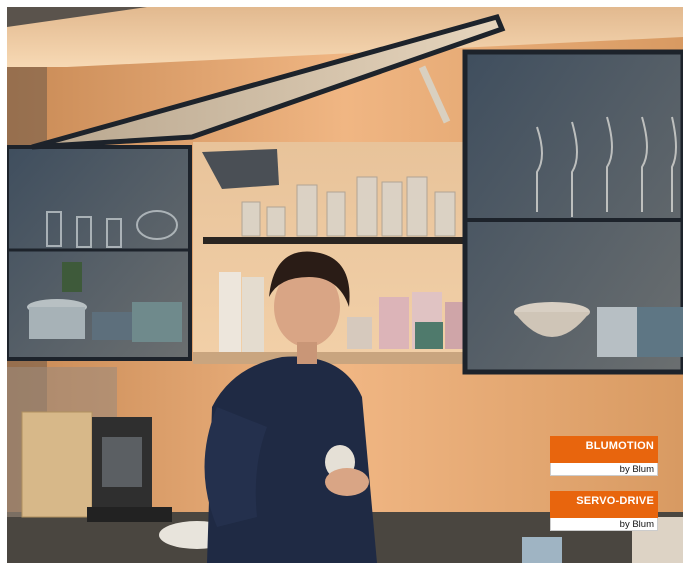 The height and width of the screenshot is (563, 683). I want to click on blumotion-badge: BLUMOTION by Blum, so click(604, 456).